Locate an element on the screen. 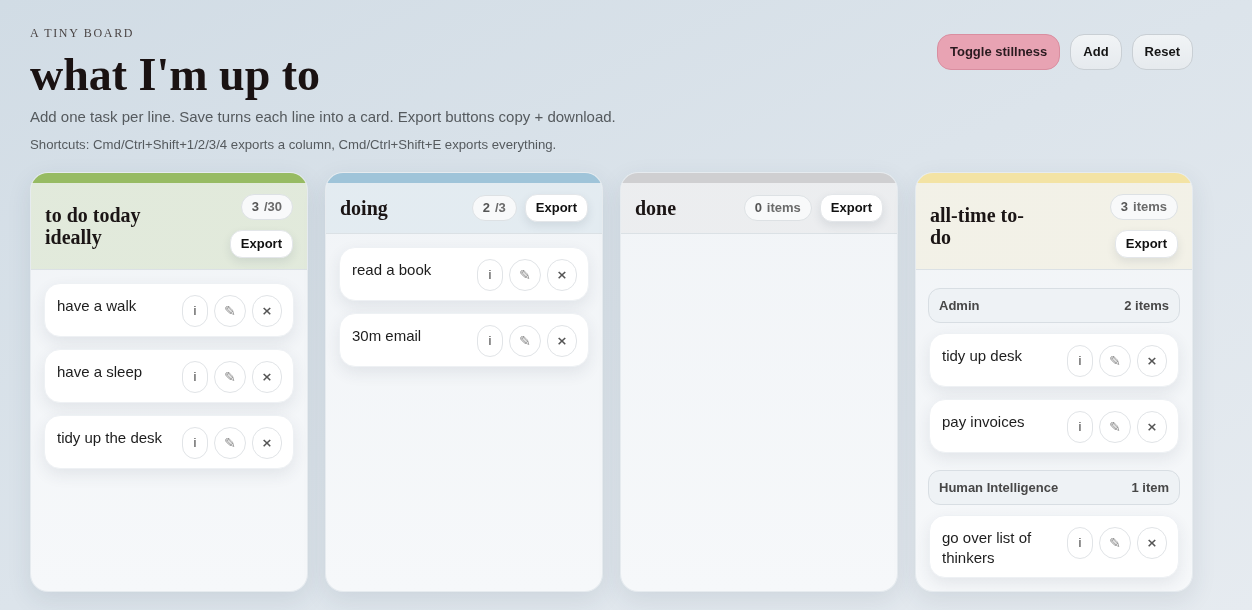 The width and height of the screenshot is (1252, 610). group-name: Human Intelligence is located at coordinates (999, 487).